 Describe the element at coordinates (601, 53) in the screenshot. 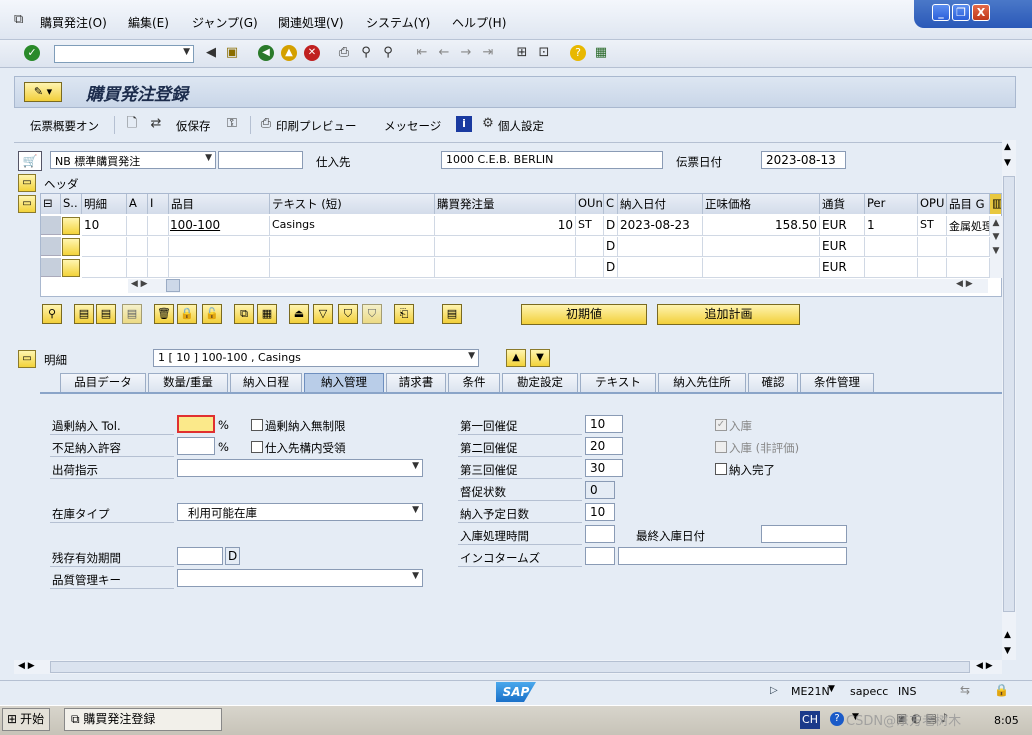

I see `layout-menu-icon: ▦` at that location.